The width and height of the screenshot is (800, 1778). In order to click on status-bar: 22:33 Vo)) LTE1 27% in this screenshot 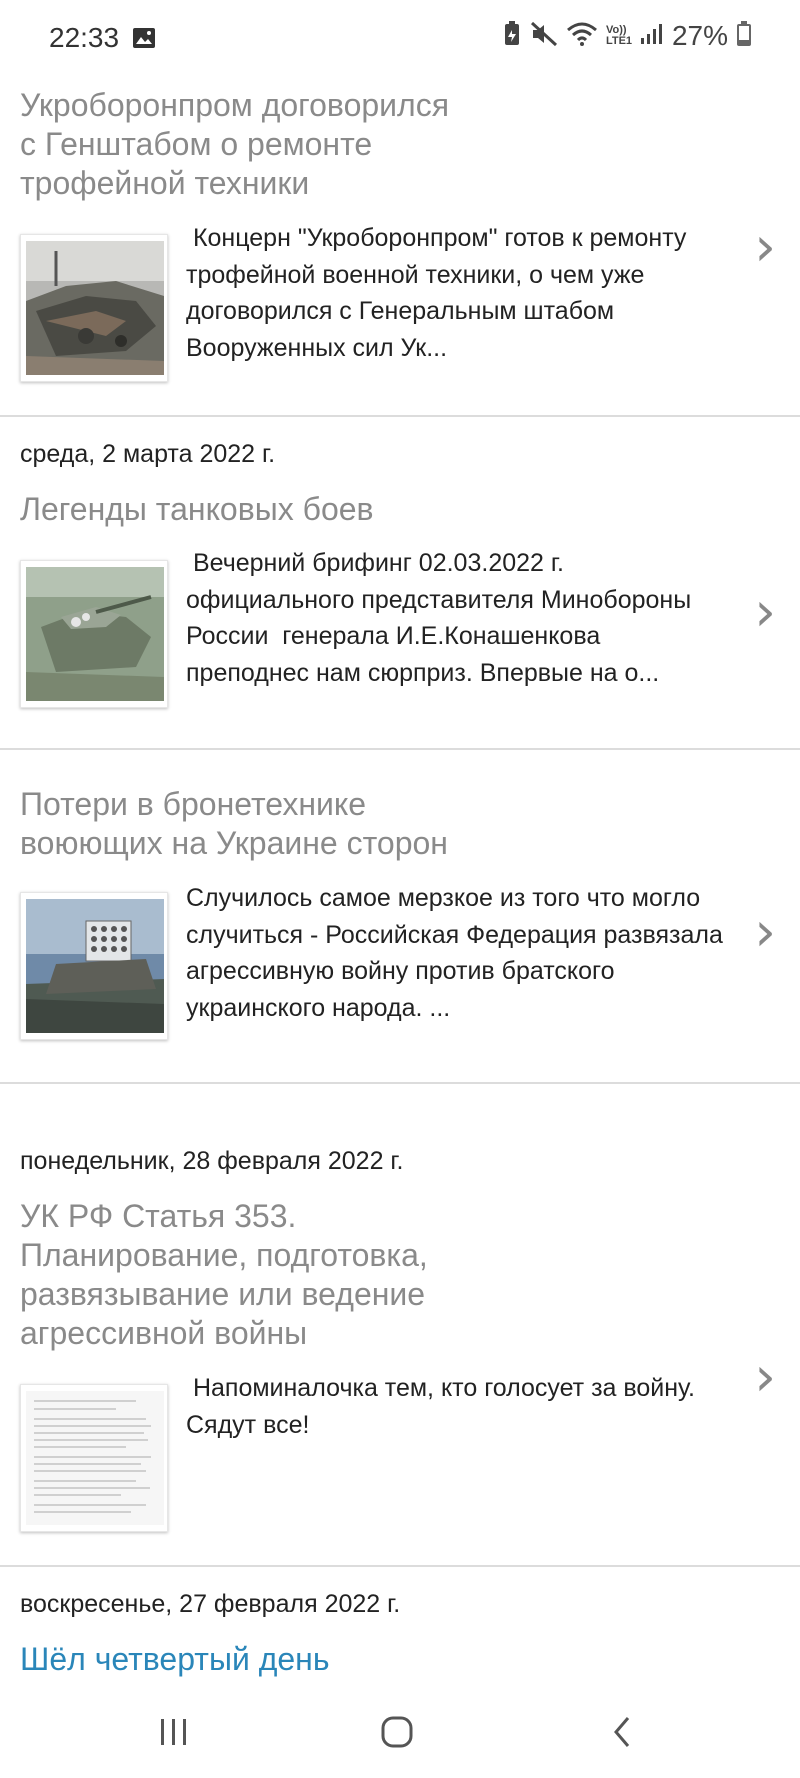, I will do `click(400, 40)`.